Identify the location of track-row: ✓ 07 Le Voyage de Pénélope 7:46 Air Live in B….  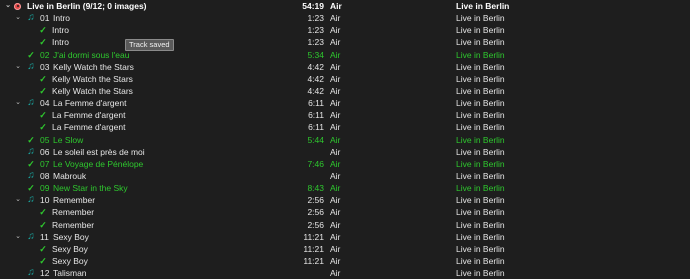
(345, 164).